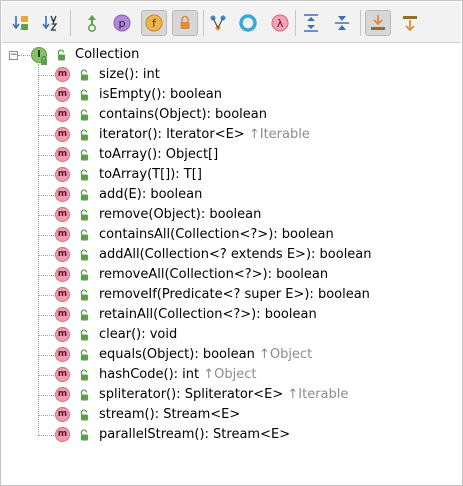 This screenshot has width=463, height=486. I want to click on method-signature: hashCode(): int ↑Object, so click(178, 374).